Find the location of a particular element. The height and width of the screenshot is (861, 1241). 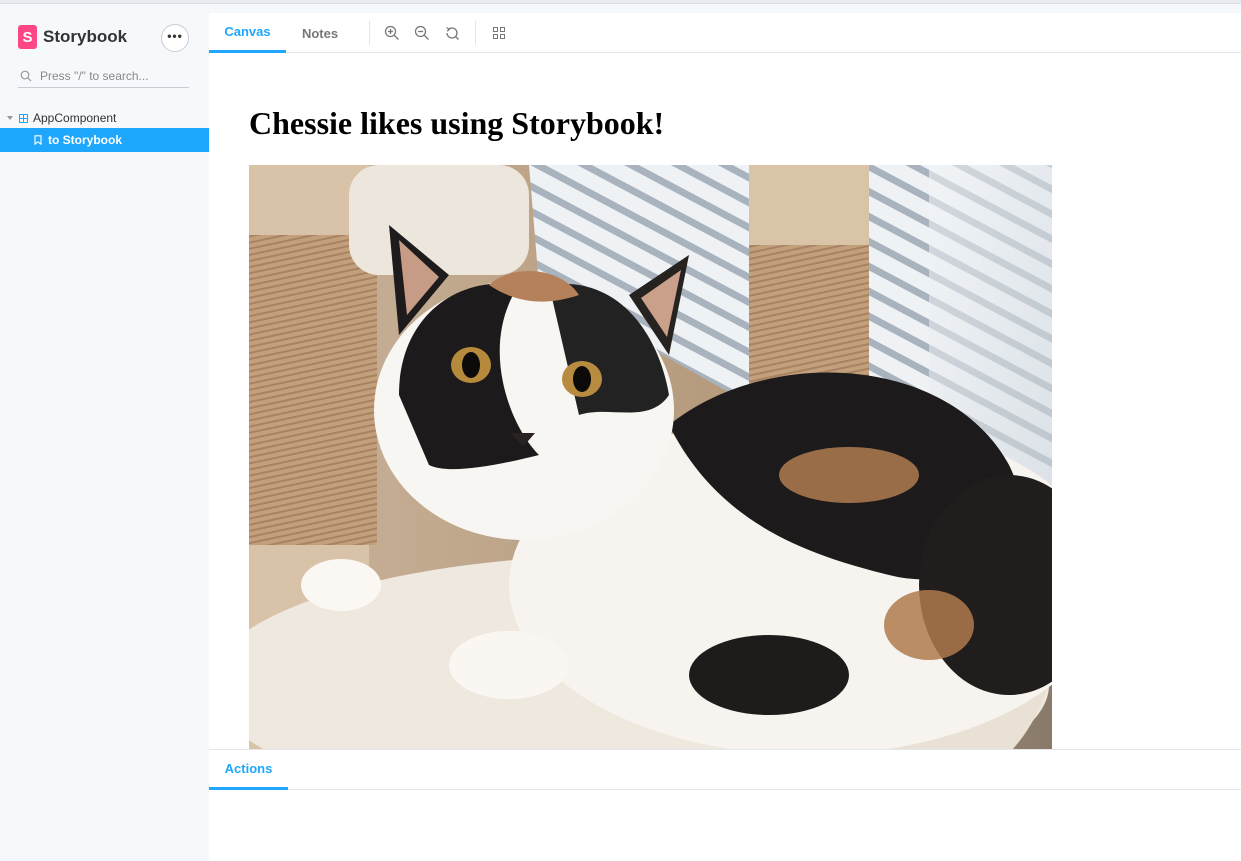

search-icon is located at coordinates (26, 75).